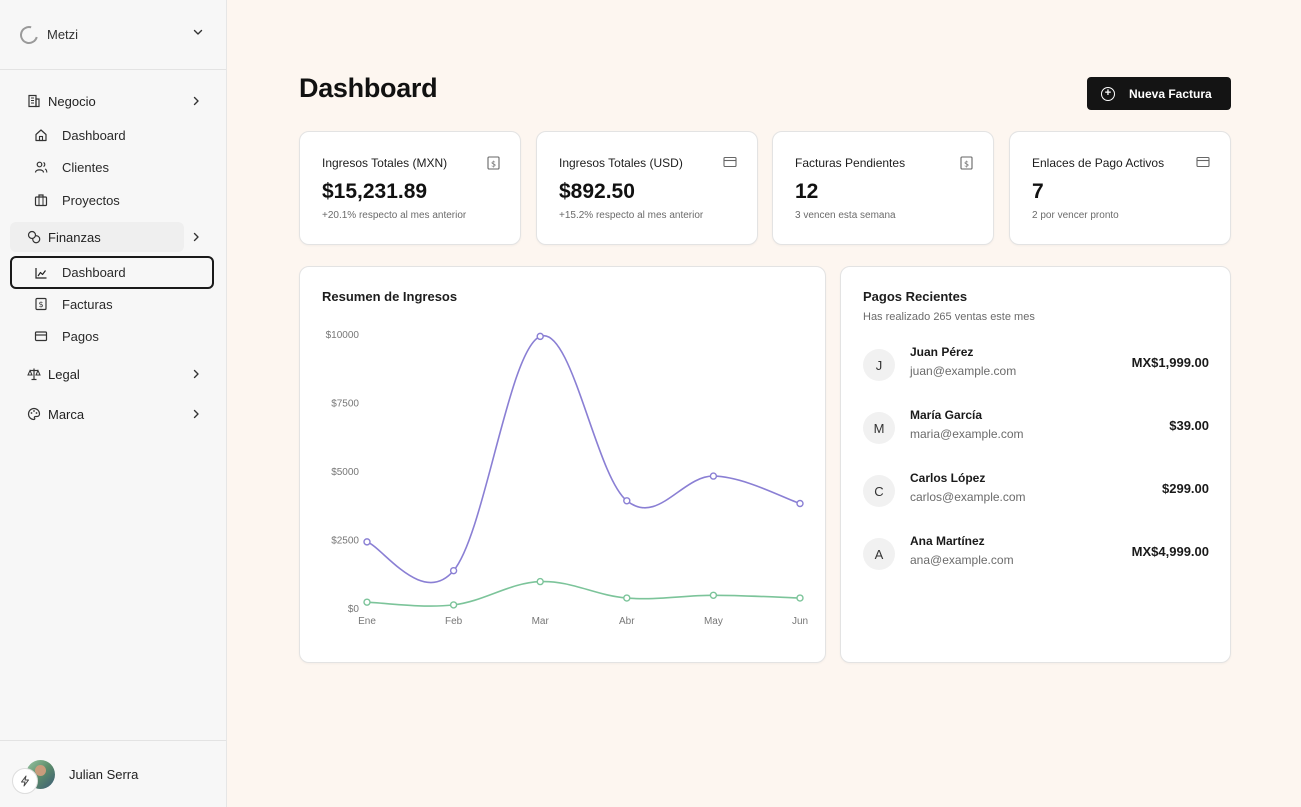  Describe the element at coordinates (845, 215) in the screenshot. I see `stat-subtext: 3 vencen esta semana` at that location.